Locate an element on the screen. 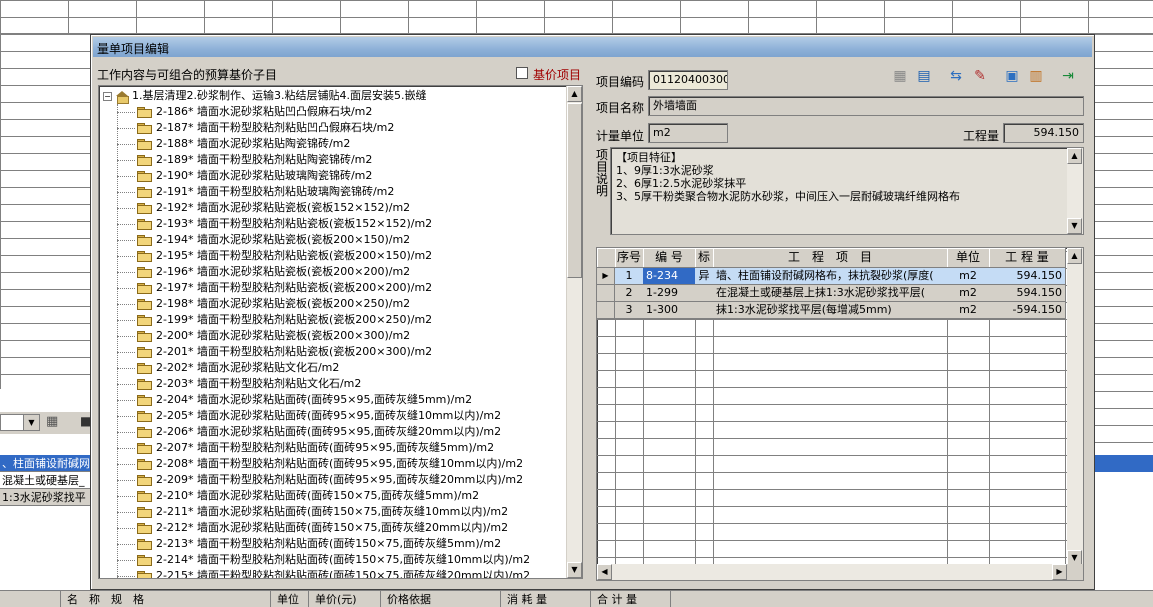 This screenshot has height=607, width=1153. tree-item: 2-200* 墙面水泥砂浆粘贴瓷板(瓷板200×300)/m2 is located at coordinates (263, 336).